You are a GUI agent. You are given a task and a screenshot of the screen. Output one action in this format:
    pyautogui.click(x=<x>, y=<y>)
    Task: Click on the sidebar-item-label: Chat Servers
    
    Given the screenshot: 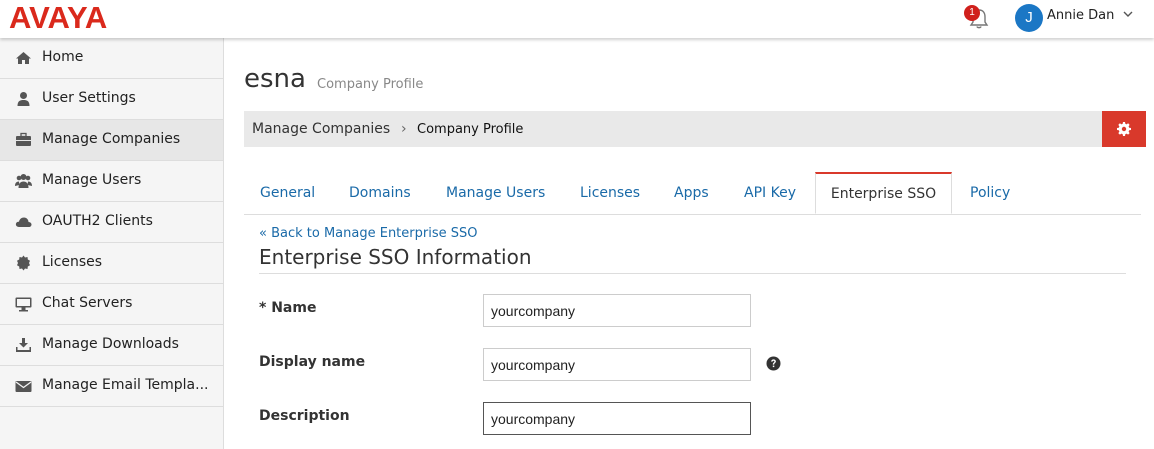 What is the action you would take?
    pyautogui.click(x=87, y=303)
    